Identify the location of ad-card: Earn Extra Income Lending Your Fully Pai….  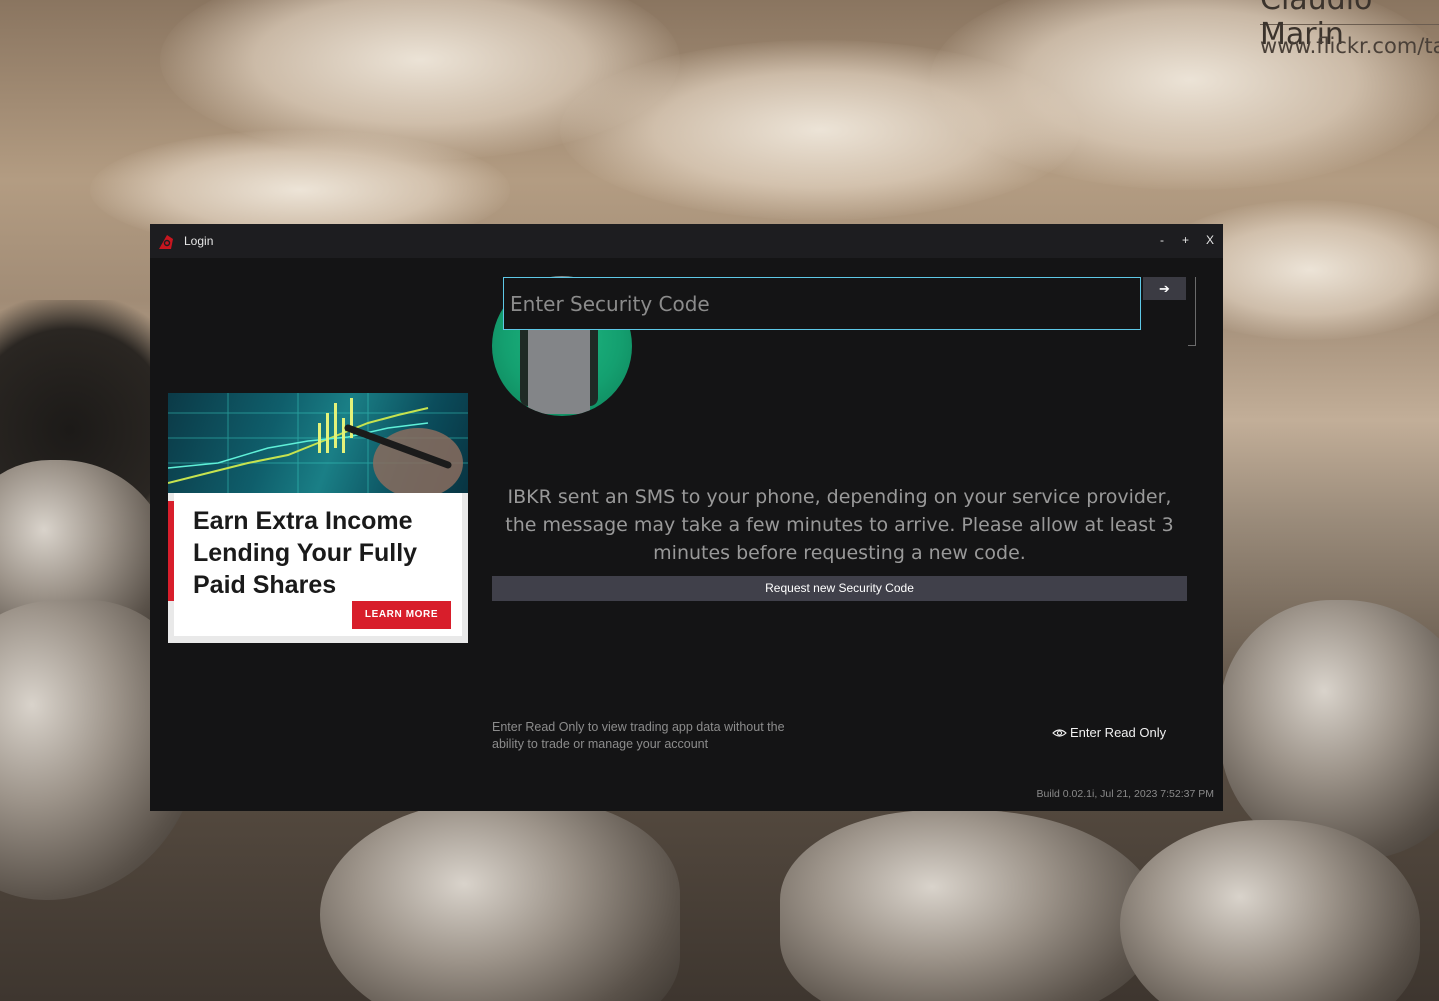
(315, 564).